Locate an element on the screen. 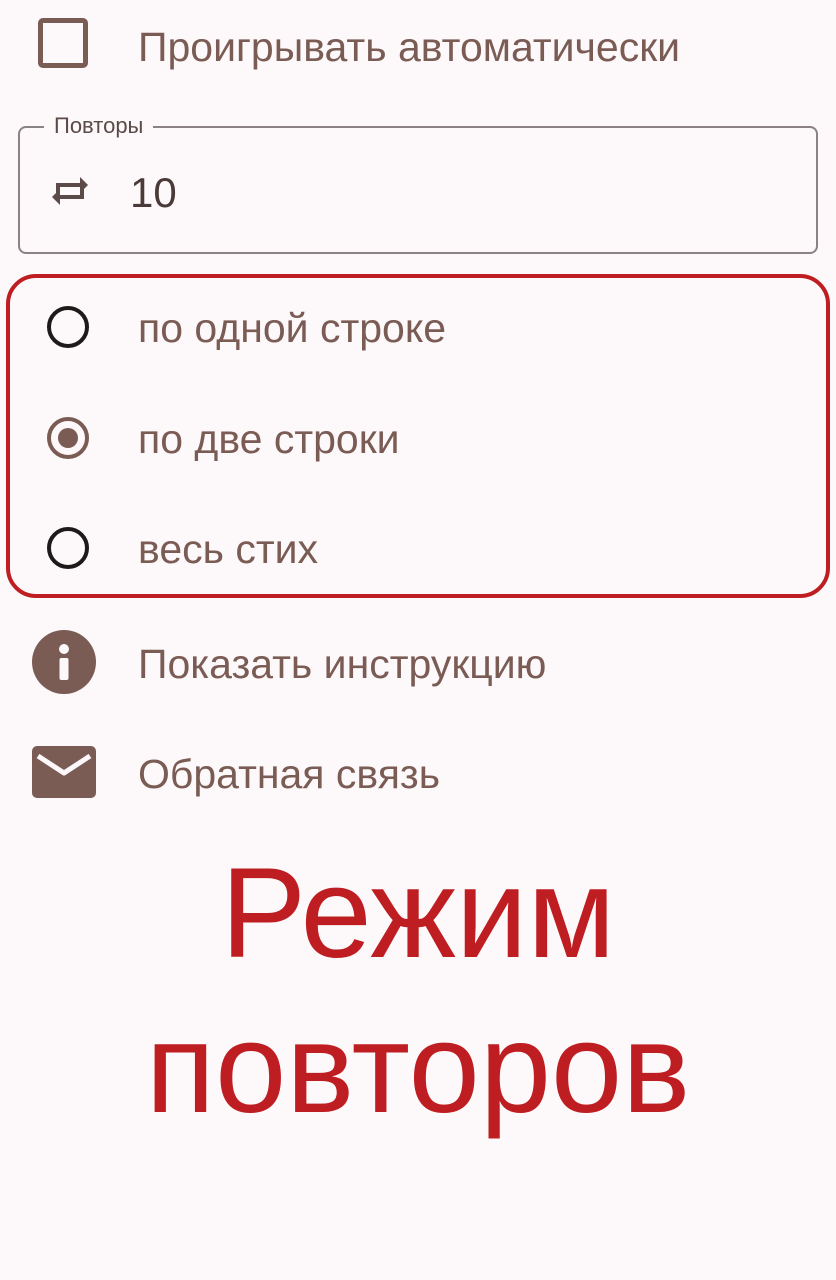  caption-line-1: Режим is located at coordinates (418, 913).